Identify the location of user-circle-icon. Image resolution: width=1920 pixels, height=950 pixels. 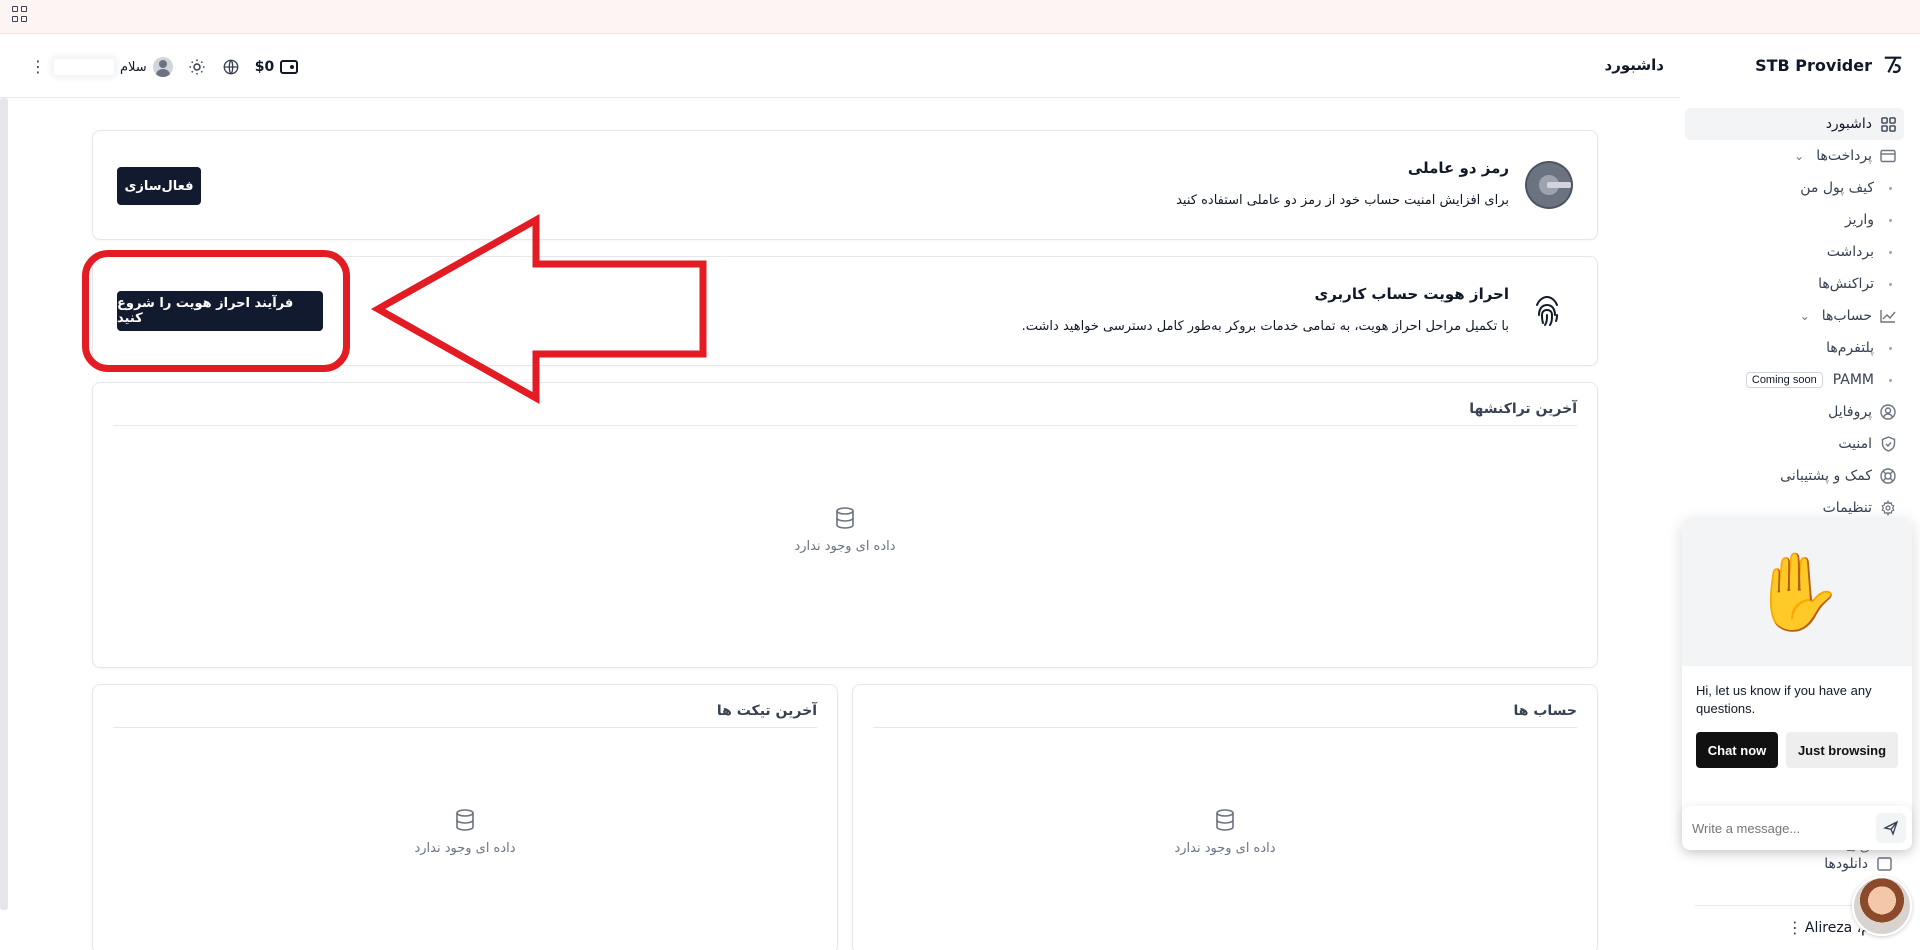
(1888, 412).